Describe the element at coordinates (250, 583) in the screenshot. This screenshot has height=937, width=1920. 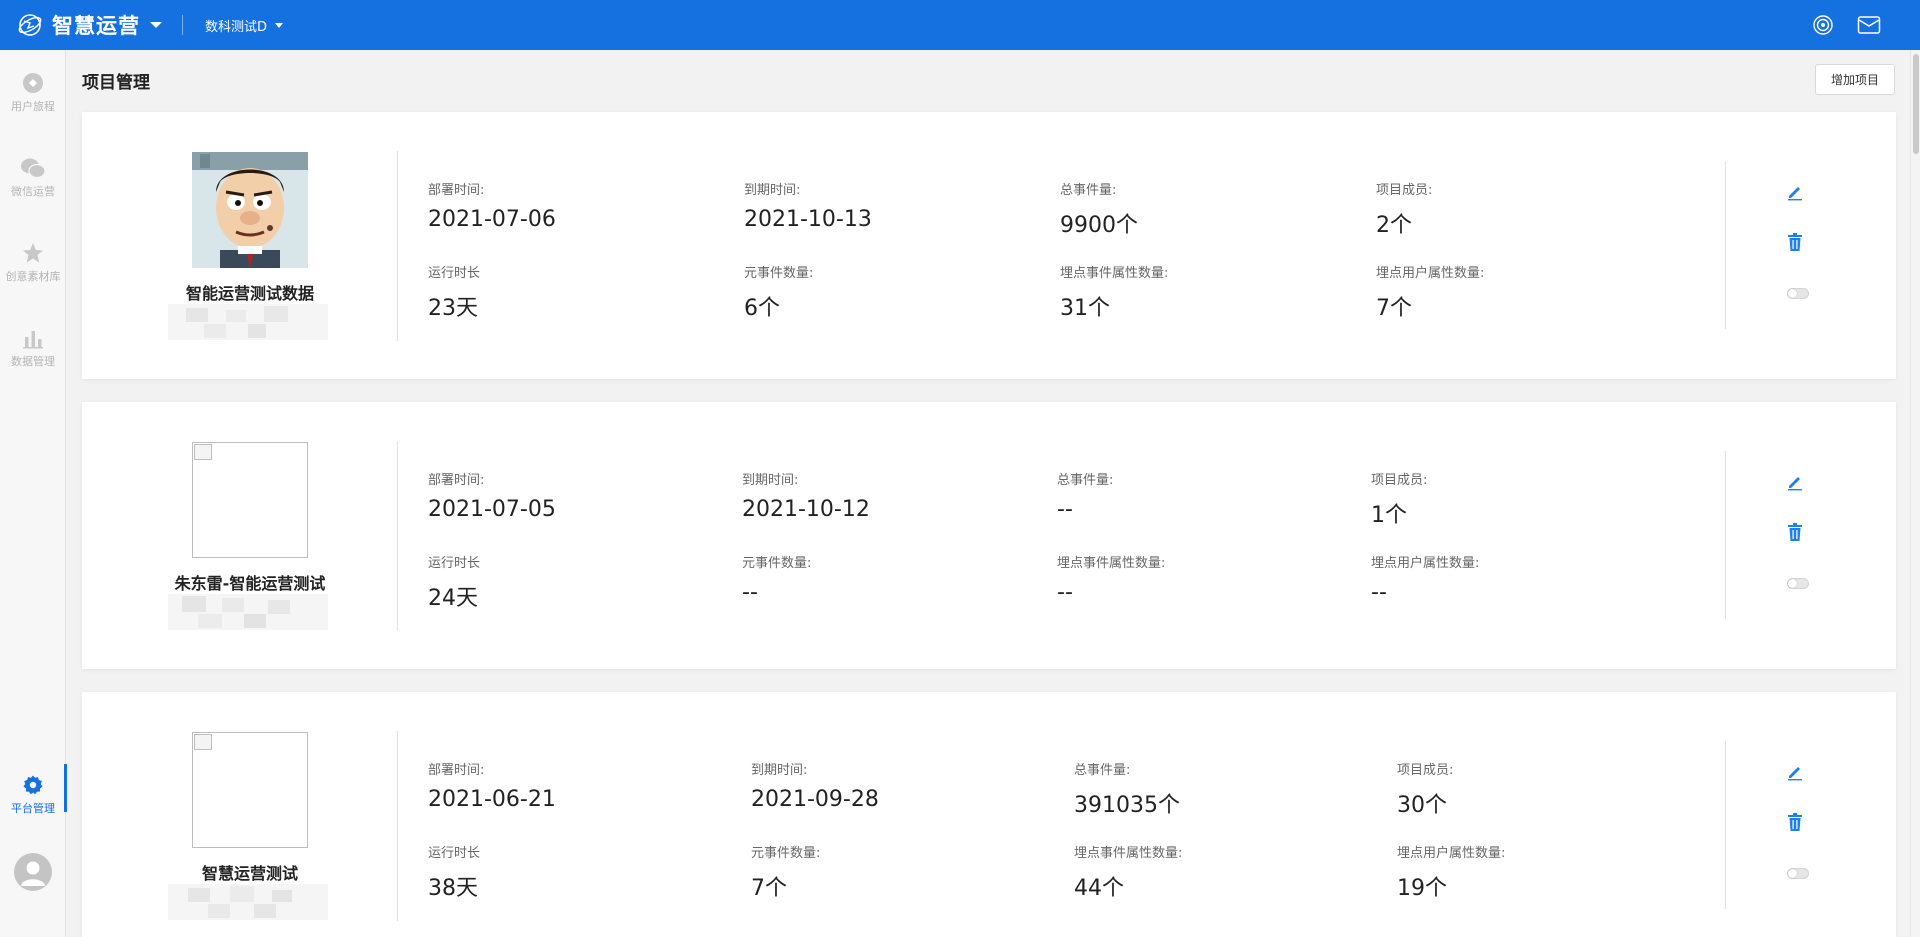
I see `project-name: 朱东雷-智能运营测试` at that location.